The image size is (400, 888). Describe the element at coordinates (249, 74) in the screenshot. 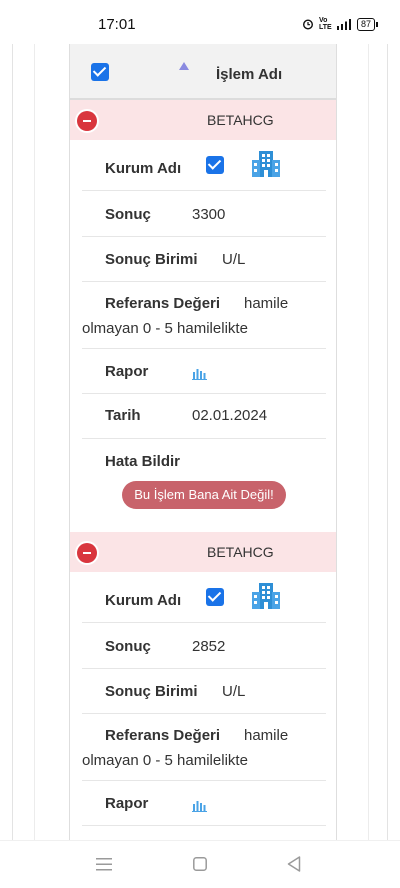

I see `column-title-islem-adi: İşlem Adı` at that location.